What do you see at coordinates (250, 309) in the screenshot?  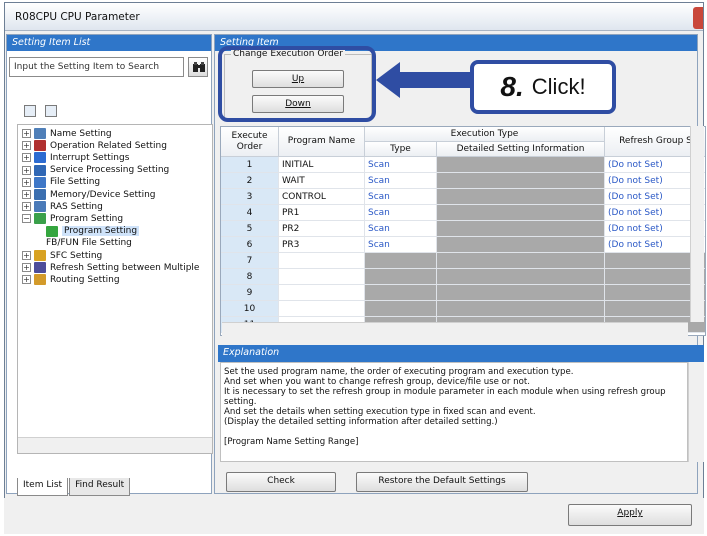 I see `cell-order: 10` at bounding box center [250, 309].